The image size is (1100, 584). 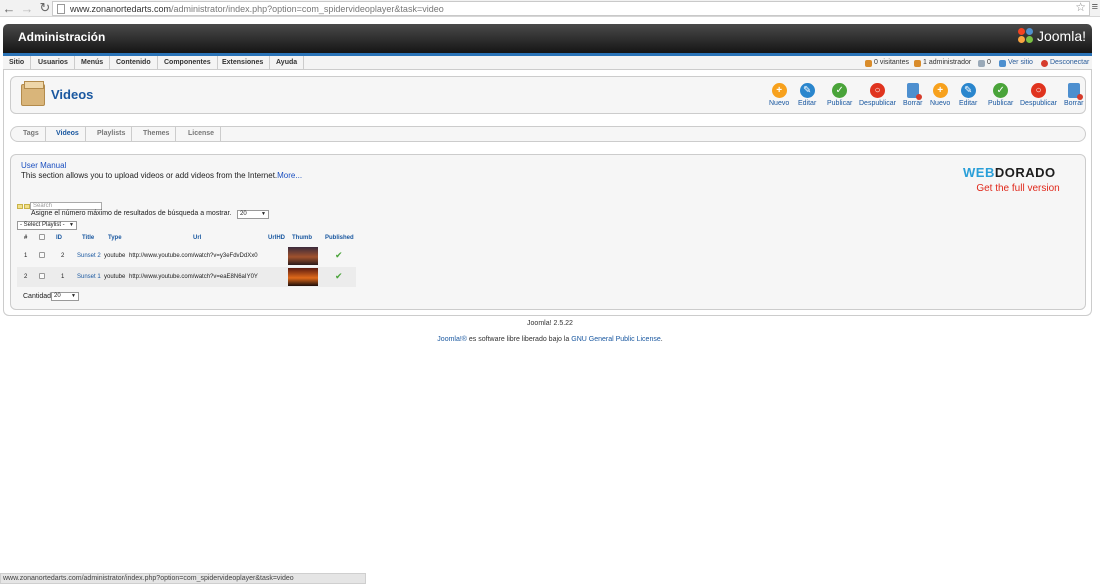 I want to click on menu-ayuda: Ayuda, so click(x=287, y=63).